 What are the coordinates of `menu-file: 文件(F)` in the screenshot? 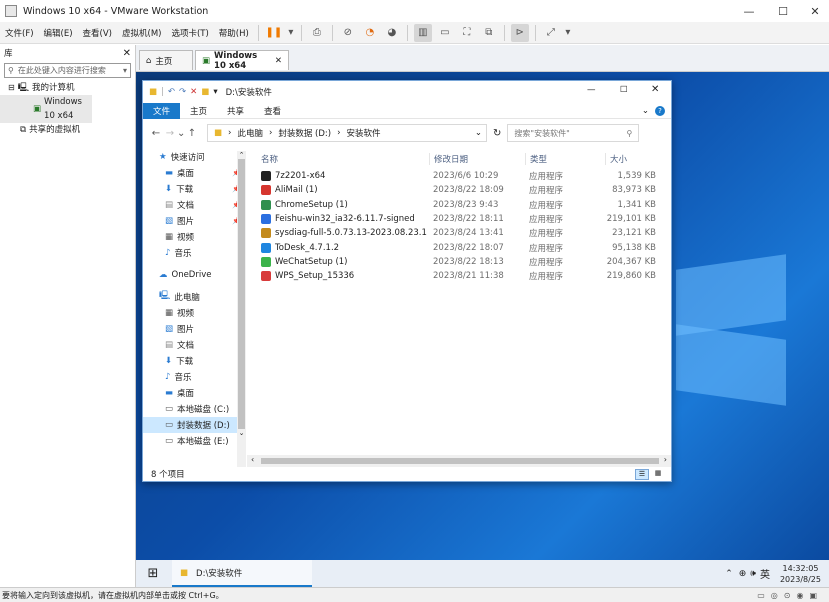 It's located at (19, 33).